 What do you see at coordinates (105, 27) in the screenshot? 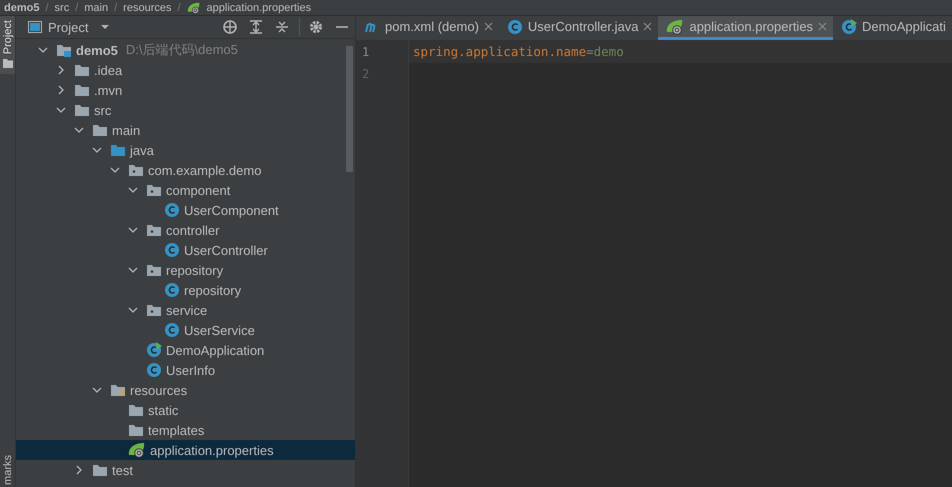
I see `caret-icon` at bounding box center [105, 27].